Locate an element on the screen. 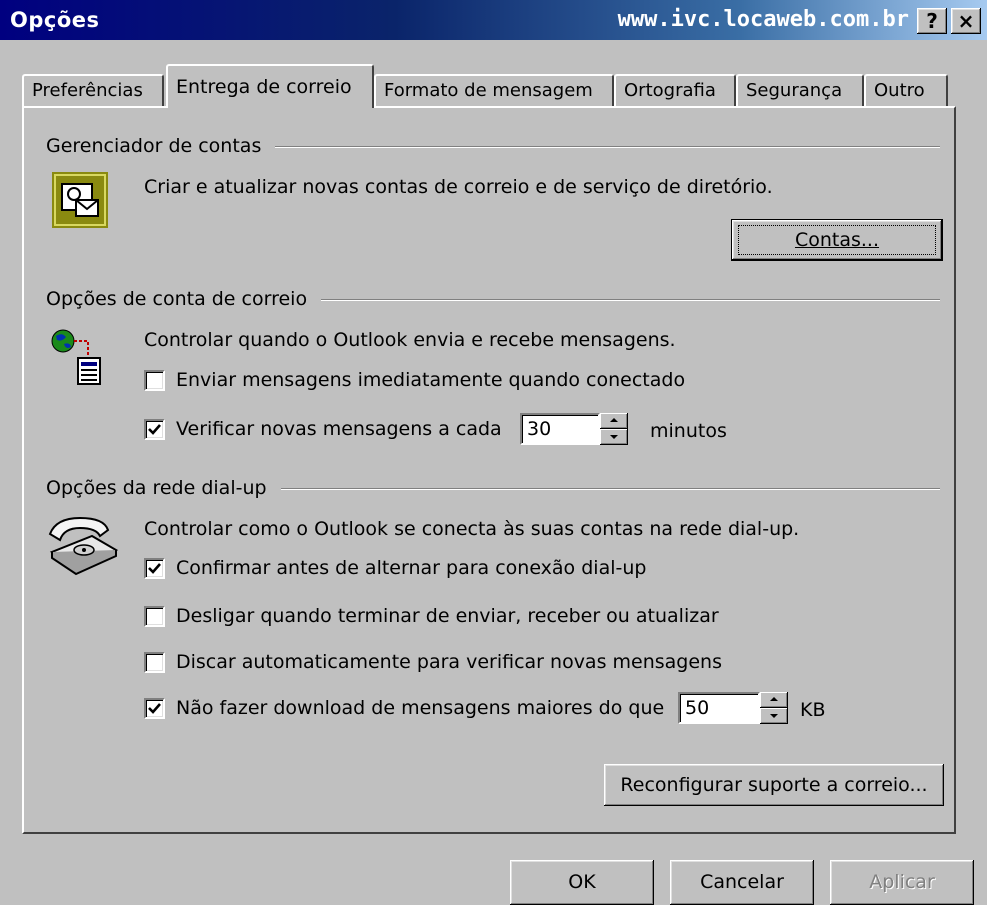  tab-outro: Outro is located at coordinates (906, 90).